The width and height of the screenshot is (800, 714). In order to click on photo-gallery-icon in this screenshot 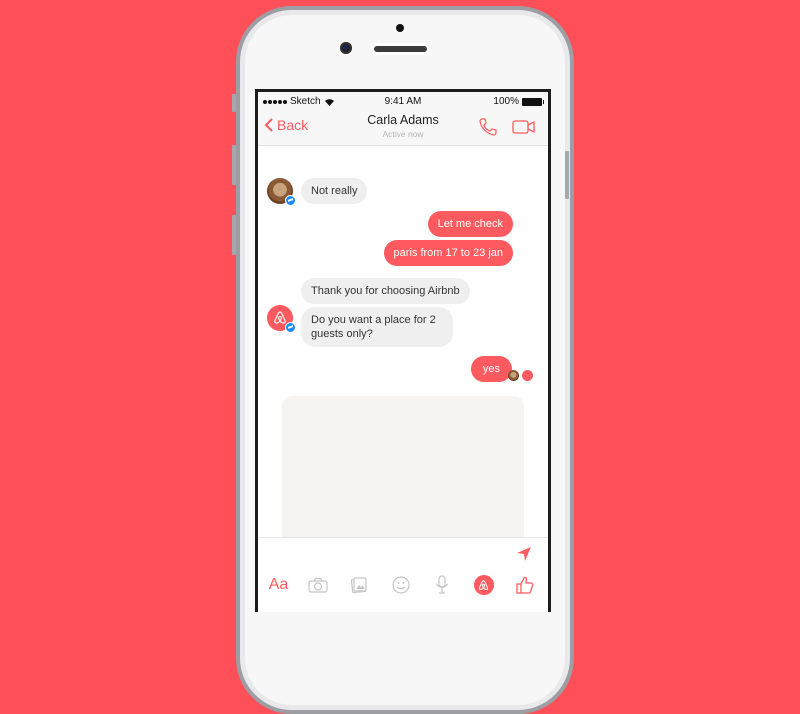, I will do `click(359, 585)`.